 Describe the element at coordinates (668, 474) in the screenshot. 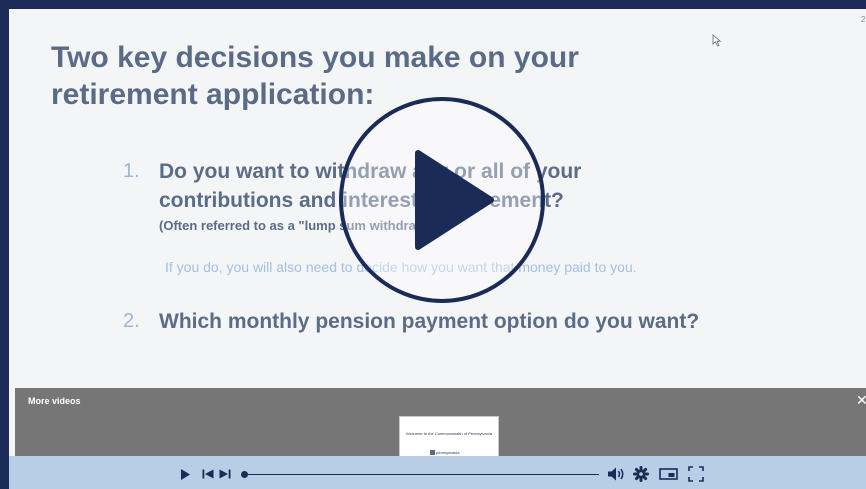

I see `theater-mode-icon` at that location.